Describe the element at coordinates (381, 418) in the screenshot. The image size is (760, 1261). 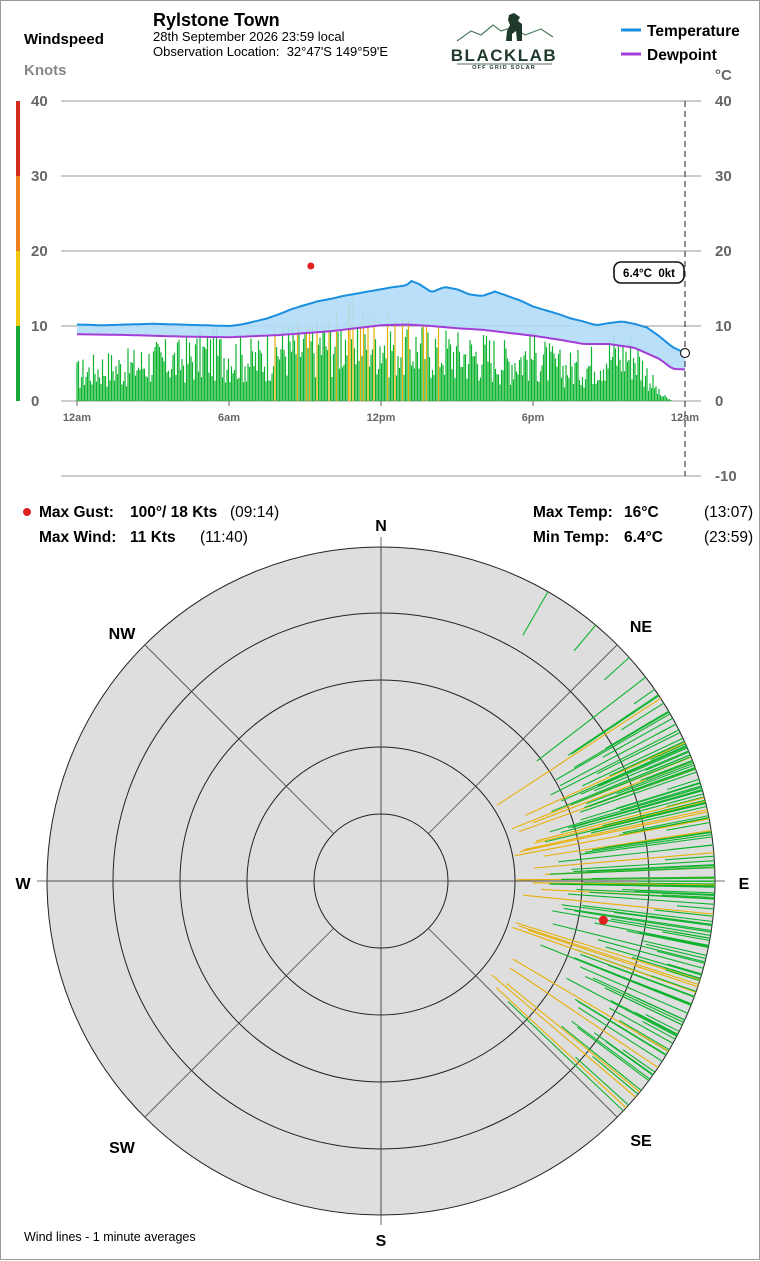
I see `x-axis-tick-label: 12pm` at that location.